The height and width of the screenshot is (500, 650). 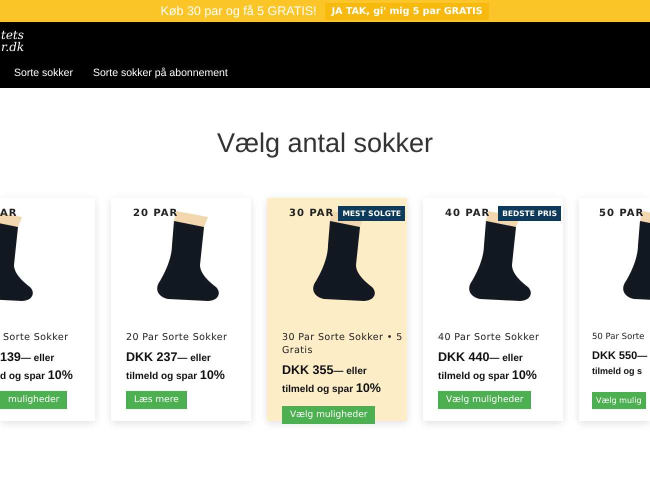 What do you see at coordinates (325, 144) in the screenshot?
I see `page-heading: Vælg antal sokker` at bounding box center [325, 144].